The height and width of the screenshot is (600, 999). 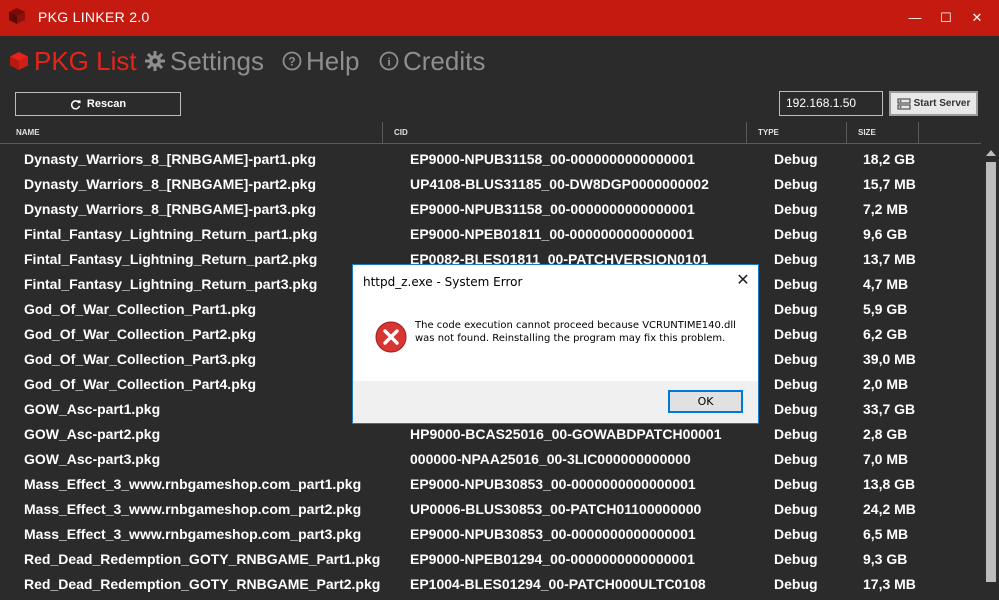 What do you see at coordinates (333, 60) in the screenshot?
I see `tab-help-label: Help` at bounding box center [333, 60].